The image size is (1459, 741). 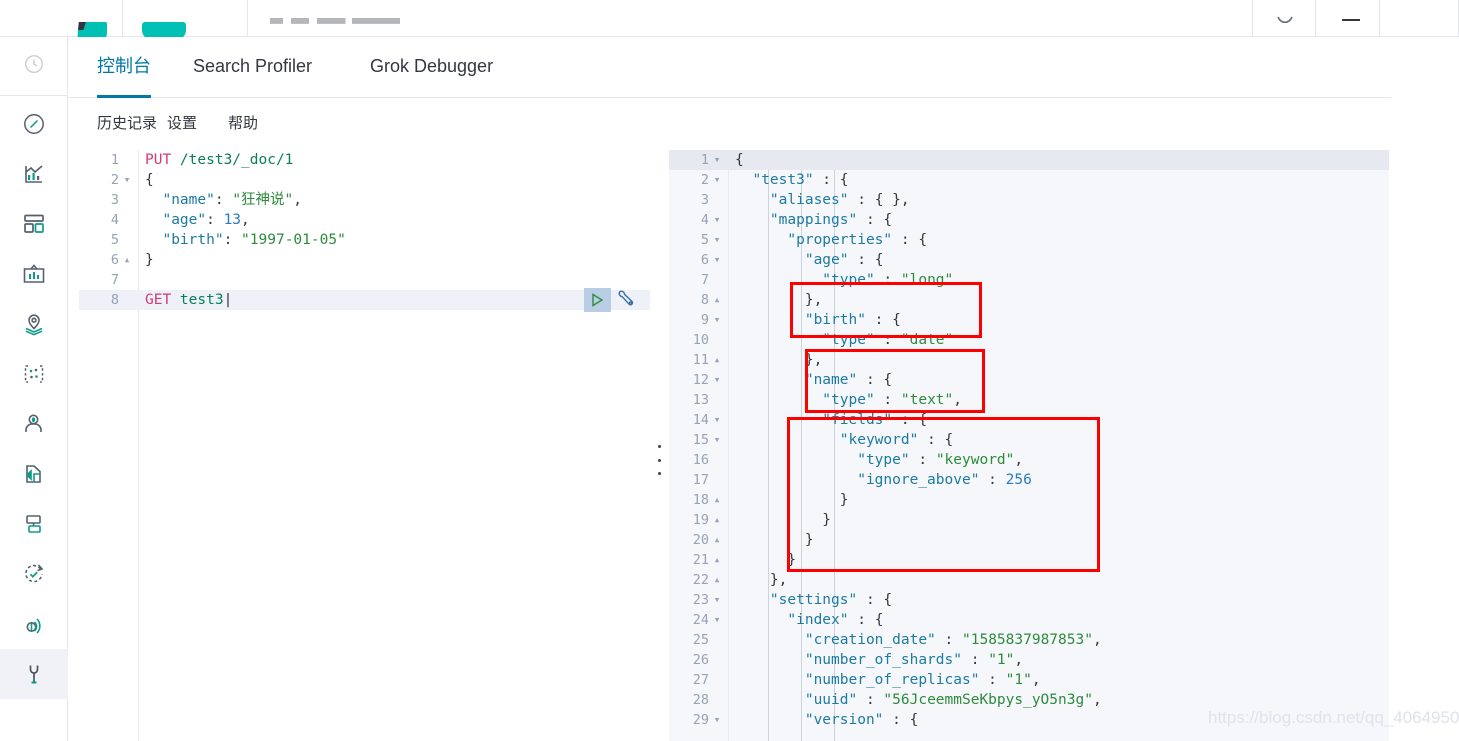 I want to click on line-number: 12, so click(x=700, y=380).